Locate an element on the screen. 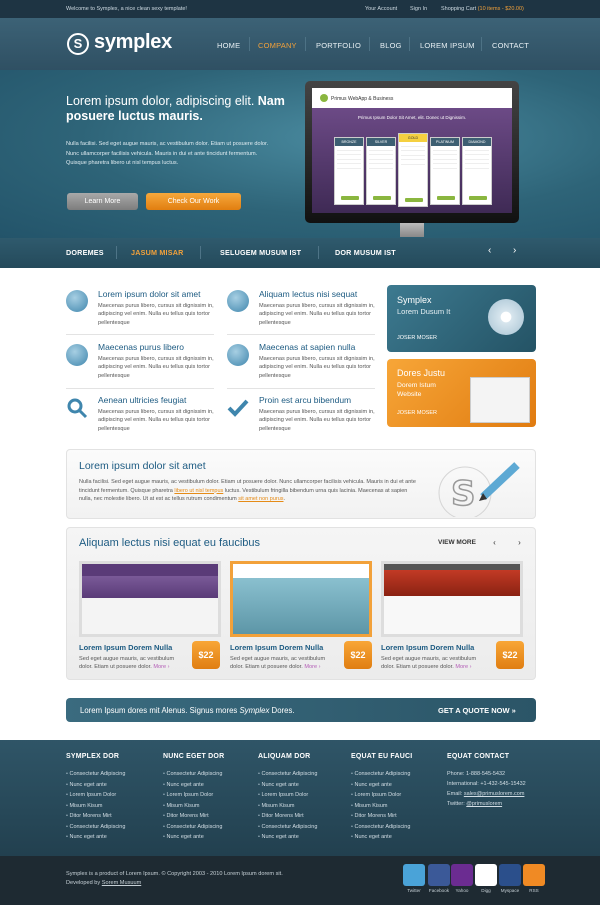 The height and width of the screenshot is (905, 600). tab-jasum-misar: JASUM MISAR is located at coordinates (157, 252).